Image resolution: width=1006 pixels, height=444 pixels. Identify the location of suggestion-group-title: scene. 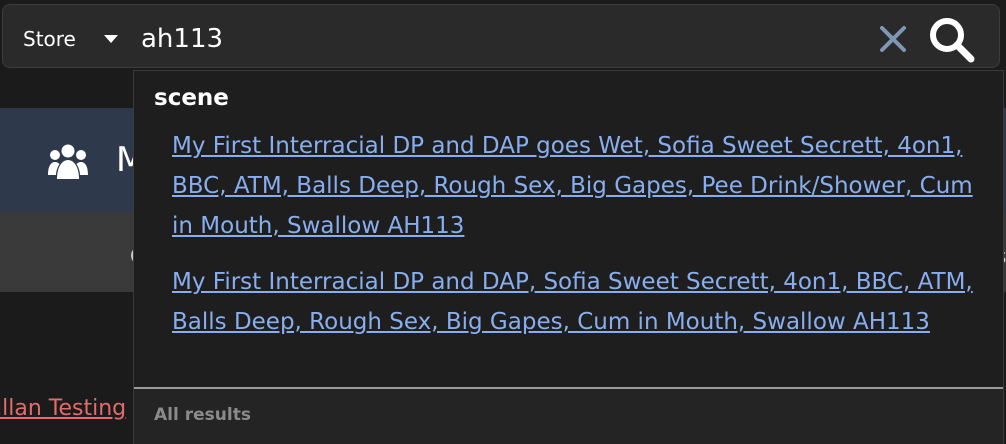
(191, 98).